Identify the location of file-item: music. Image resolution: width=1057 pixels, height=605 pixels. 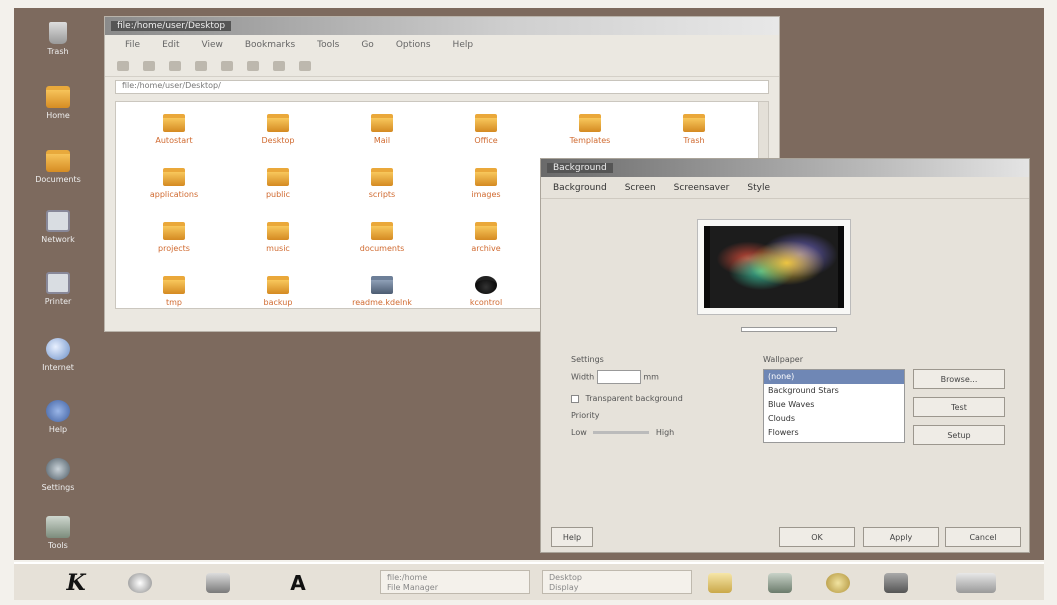
(278, 243).